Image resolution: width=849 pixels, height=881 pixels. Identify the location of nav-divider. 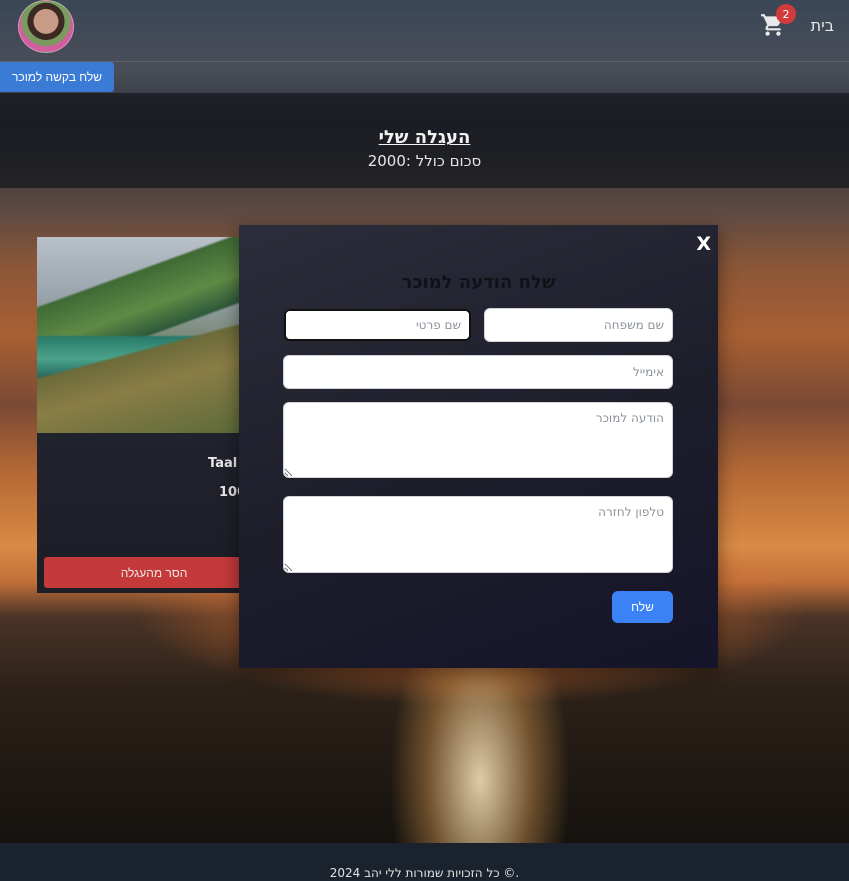
(424, 61).